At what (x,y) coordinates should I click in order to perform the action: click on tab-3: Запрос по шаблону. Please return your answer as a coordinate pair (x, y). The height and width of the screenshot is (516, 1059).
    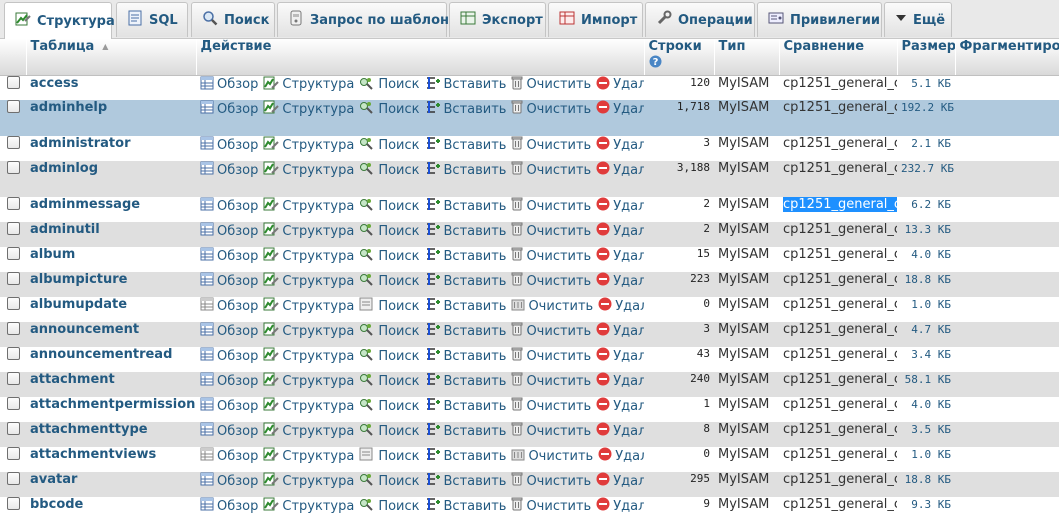
    Looking at the image, I should click on (367, 19).